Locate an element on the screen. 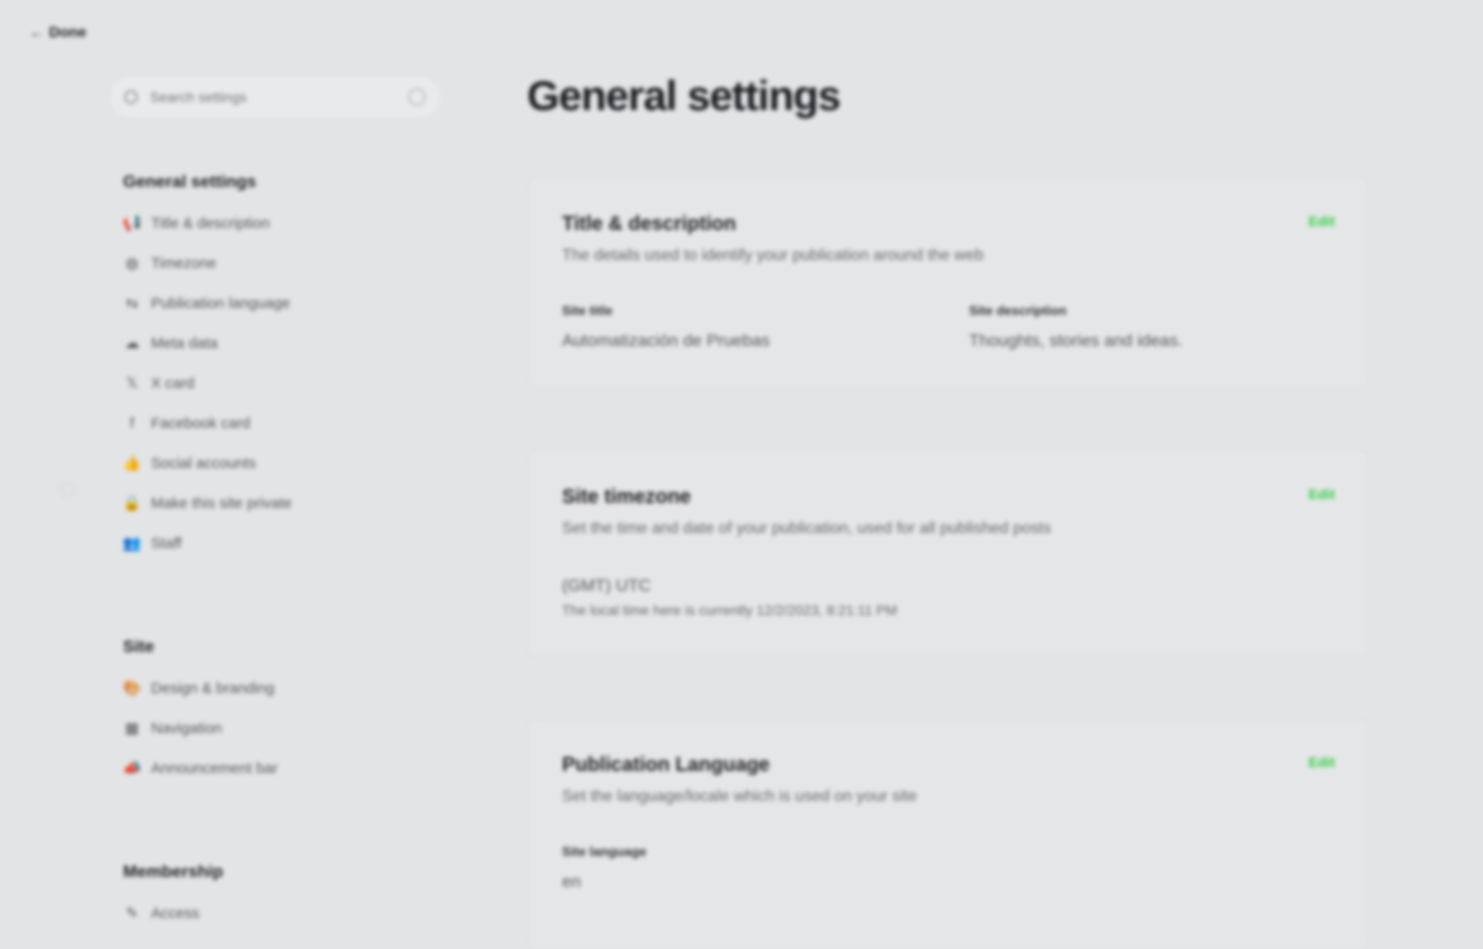  sidebar-item-publication-language: ⇆ Publication language is located at coordinates (207, 303).